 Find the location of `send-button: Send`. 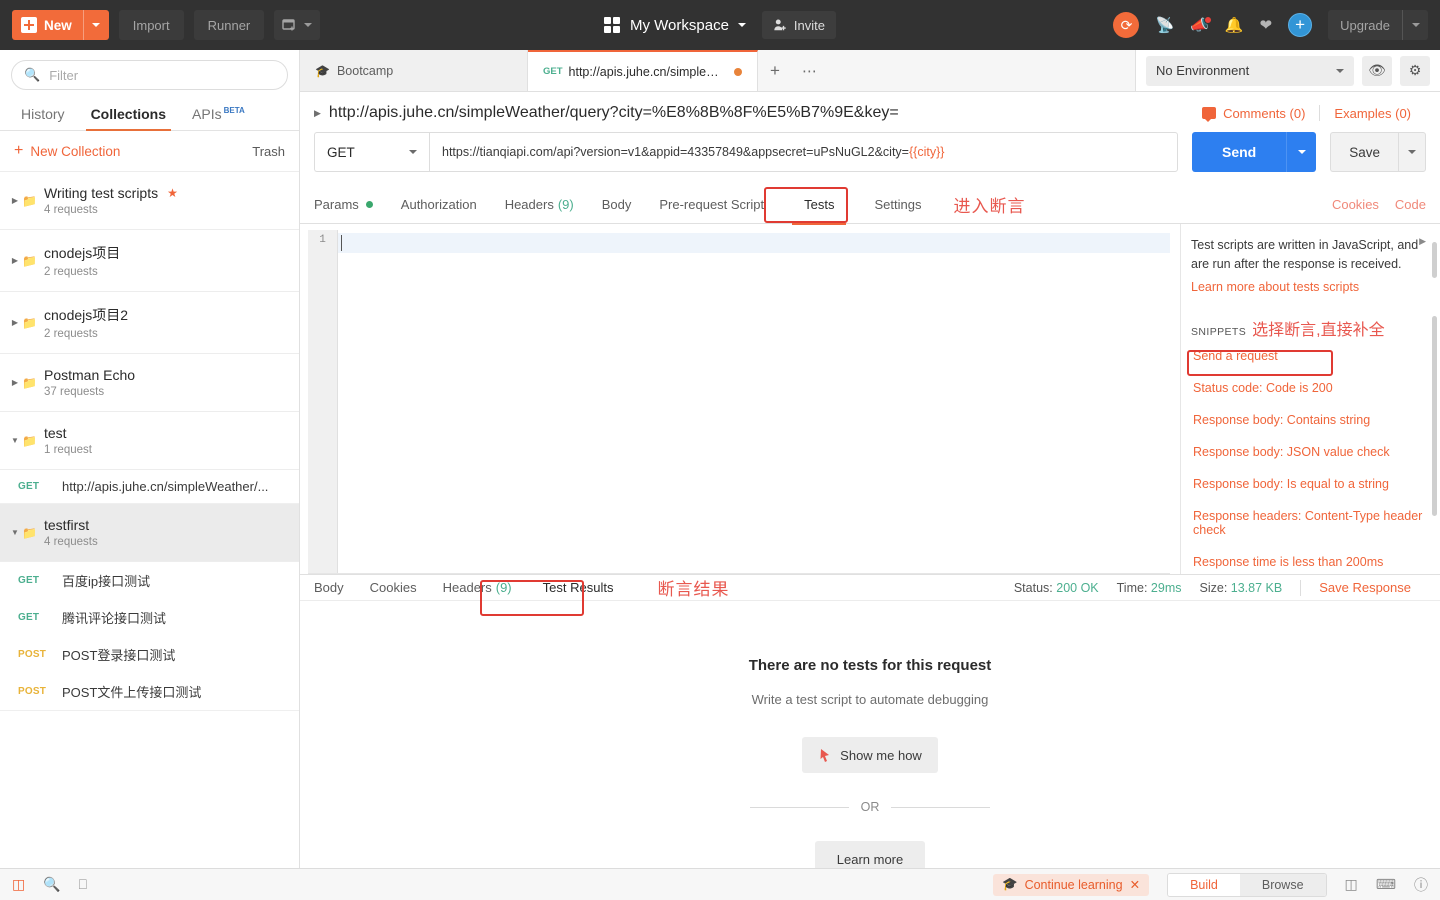

send-button: Send is located at coordinates (1239, 152).